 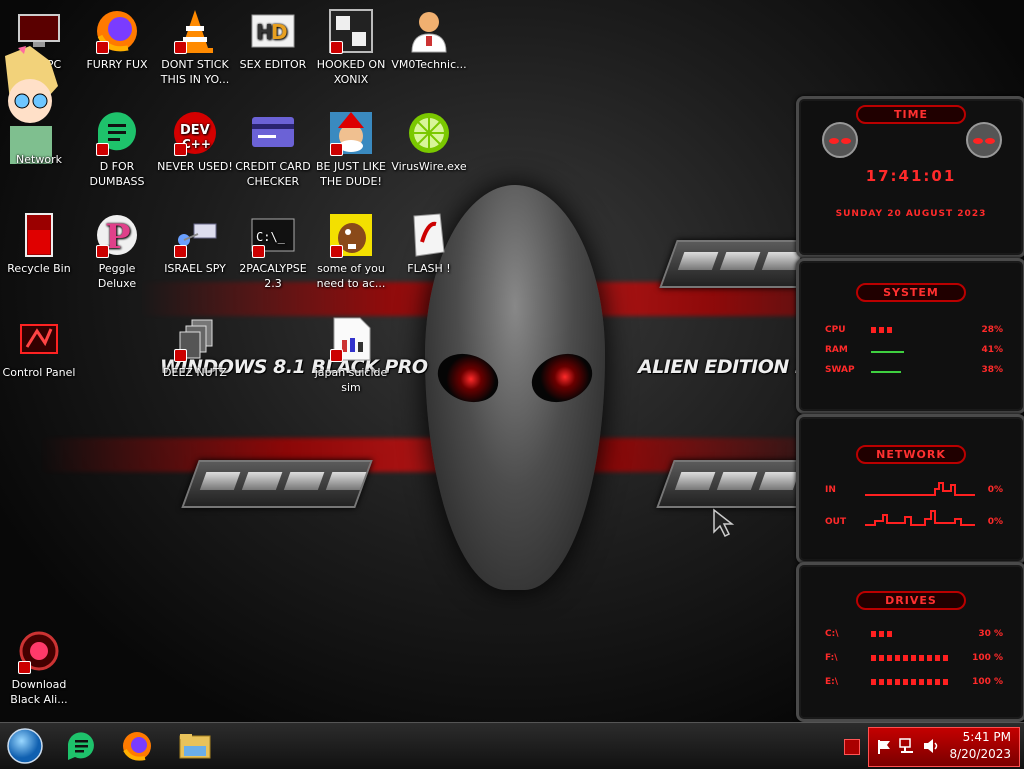 What do you see at coordinates (835, 330) in the screenshot?
I see `system-row-label: CPU` at bounding box center [835, 330].